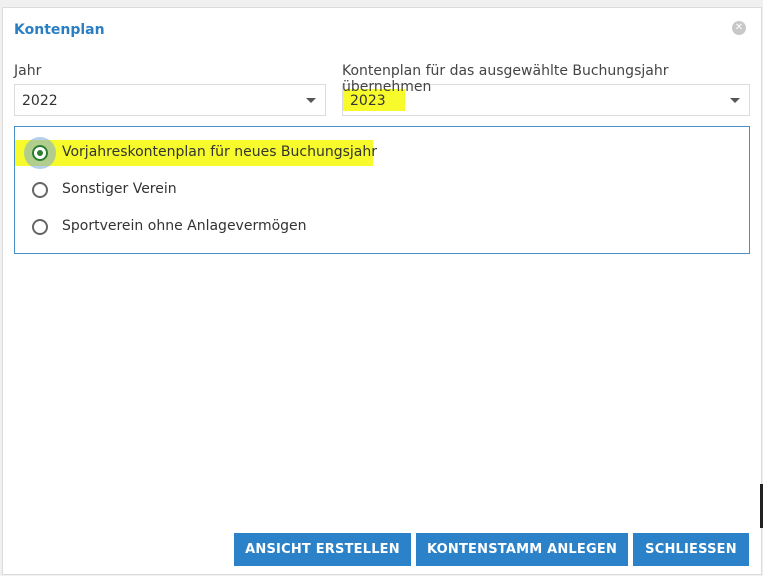 Image resolution: width=763 pixels, height=576 pixels. Describe the element at coordinates (368, 101) in the screenshot. I see `target-year-select-value: 2023` at that location.